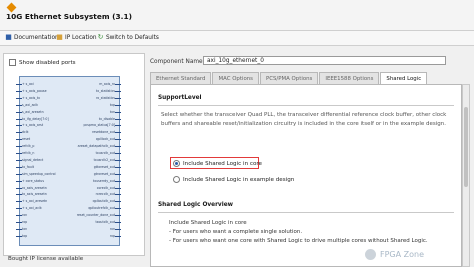  I want to click on switch-to-defaults-button: ↻ Switch to Defaults, so click(128, 37).